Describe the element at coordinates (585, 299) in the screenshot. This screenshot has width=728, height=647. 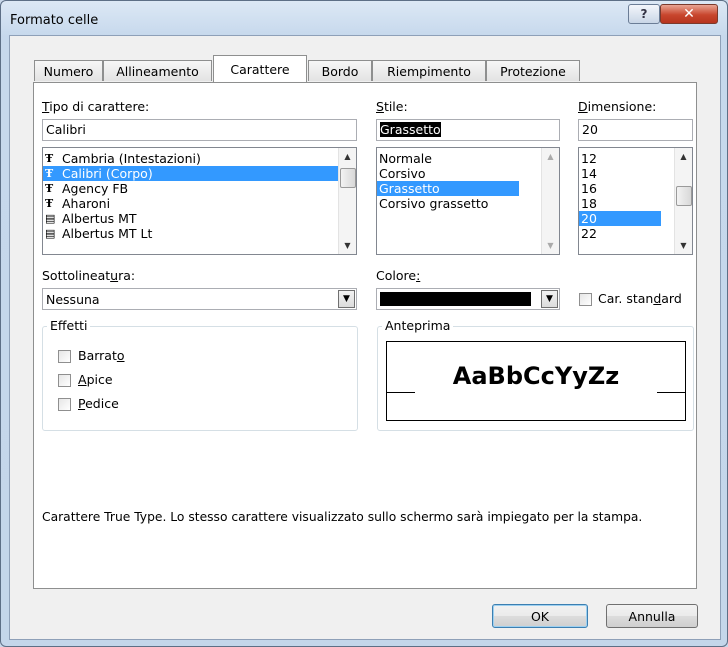
I see `normal-font-checkbox` at that location.